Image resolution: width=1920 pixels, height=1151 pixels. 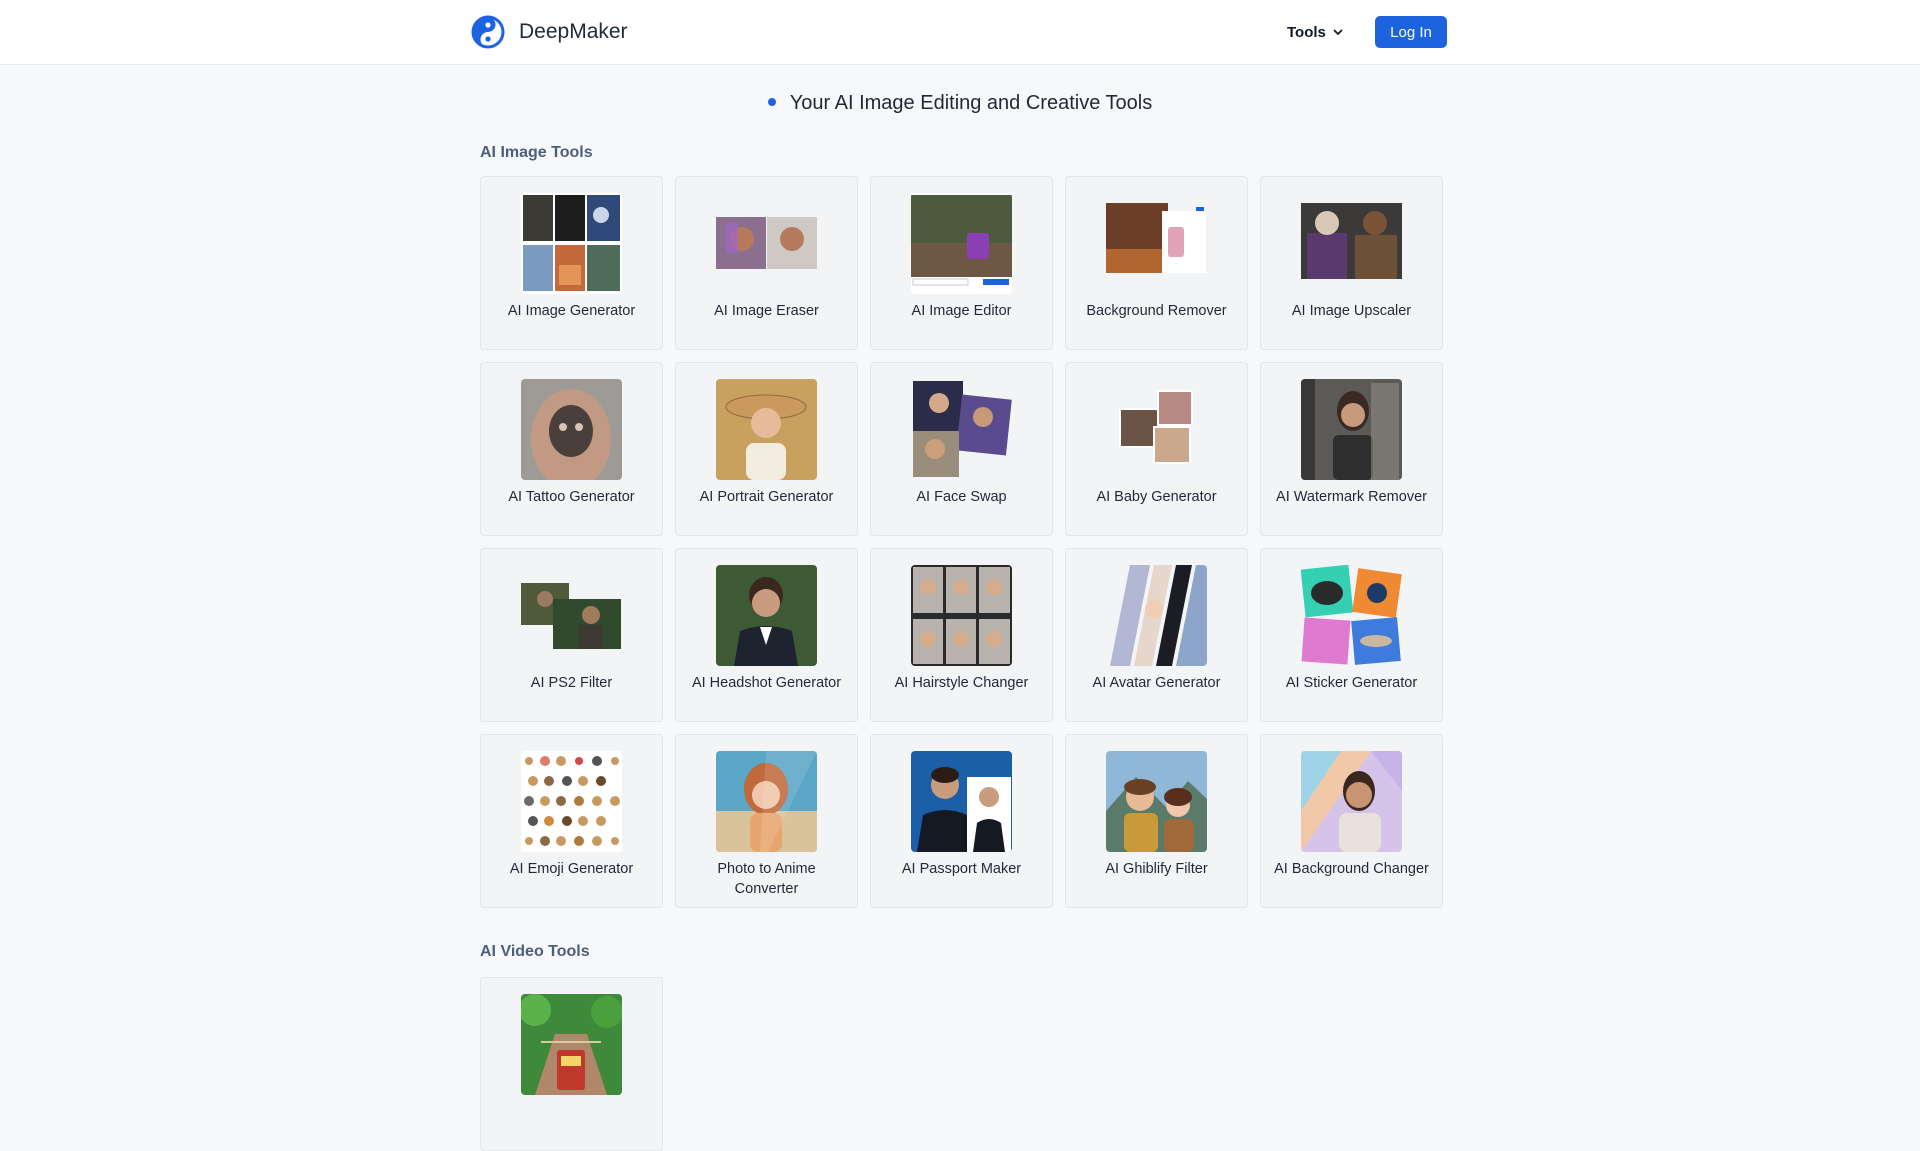 I want to click on tool-card-avatar-generator: AI Avatar Generator, so click(x=1156, y=635).